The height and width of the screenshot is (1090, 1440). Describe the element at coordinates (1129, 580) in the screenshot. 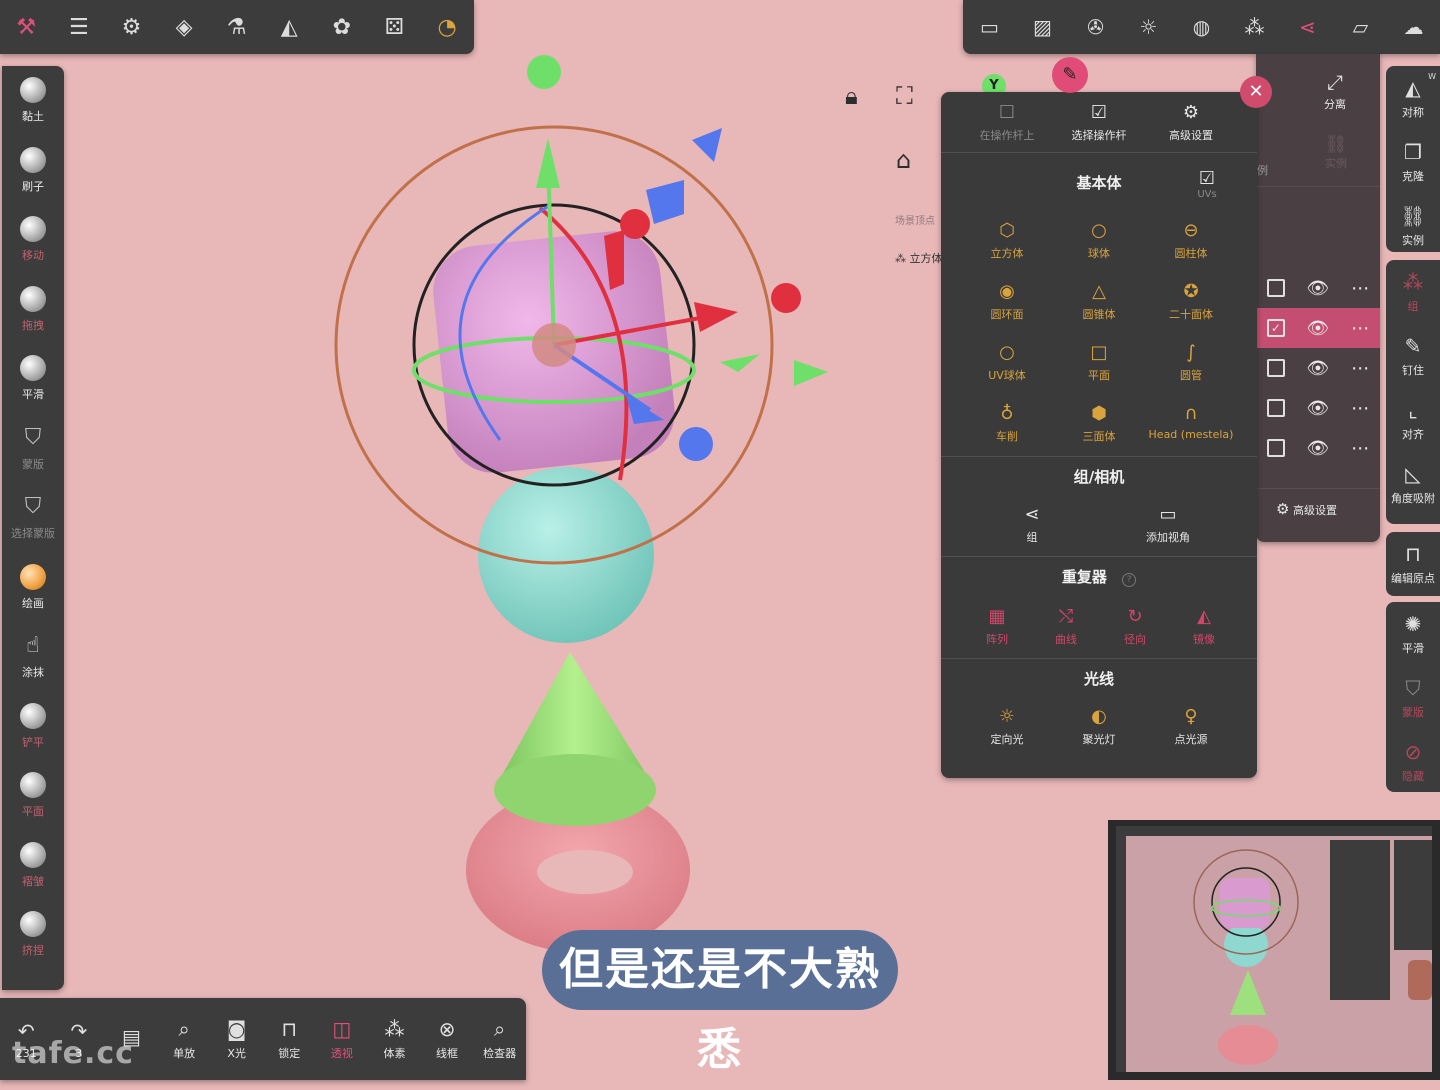

I see `help-icon: ?` at that location.